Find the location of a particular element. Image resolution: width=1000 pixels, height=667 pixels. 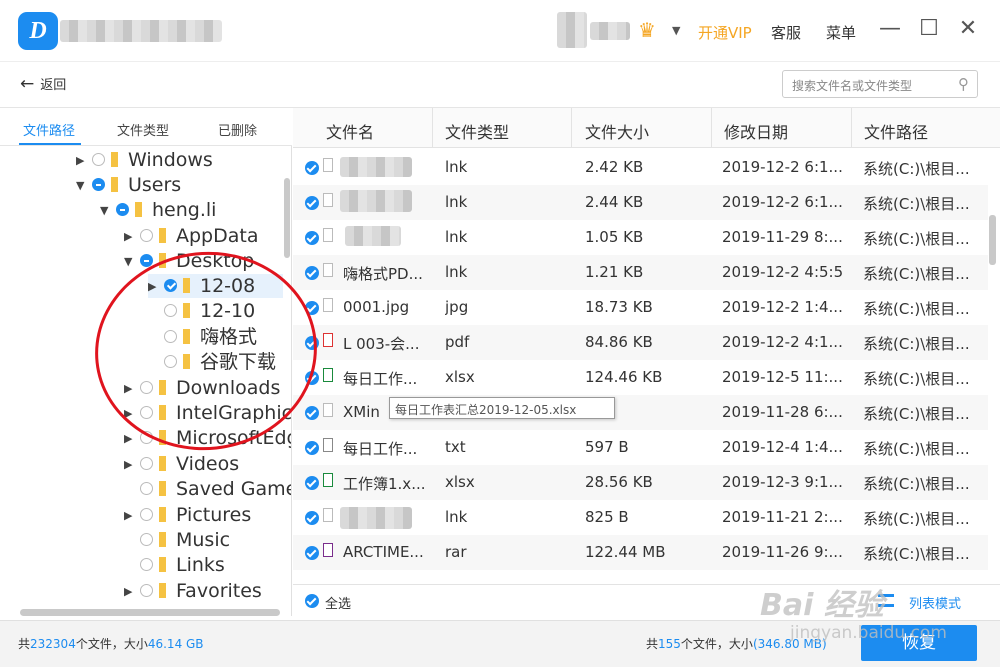

tree-item-music: Music is located at coordinates (177, 540).